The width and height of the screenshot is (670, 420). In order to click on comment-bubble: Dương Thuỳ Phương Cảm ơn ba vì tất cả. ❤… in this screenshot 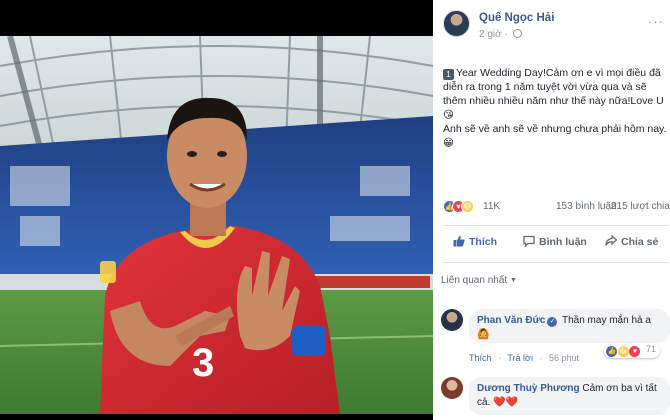, I will do `click(569, 396)`.